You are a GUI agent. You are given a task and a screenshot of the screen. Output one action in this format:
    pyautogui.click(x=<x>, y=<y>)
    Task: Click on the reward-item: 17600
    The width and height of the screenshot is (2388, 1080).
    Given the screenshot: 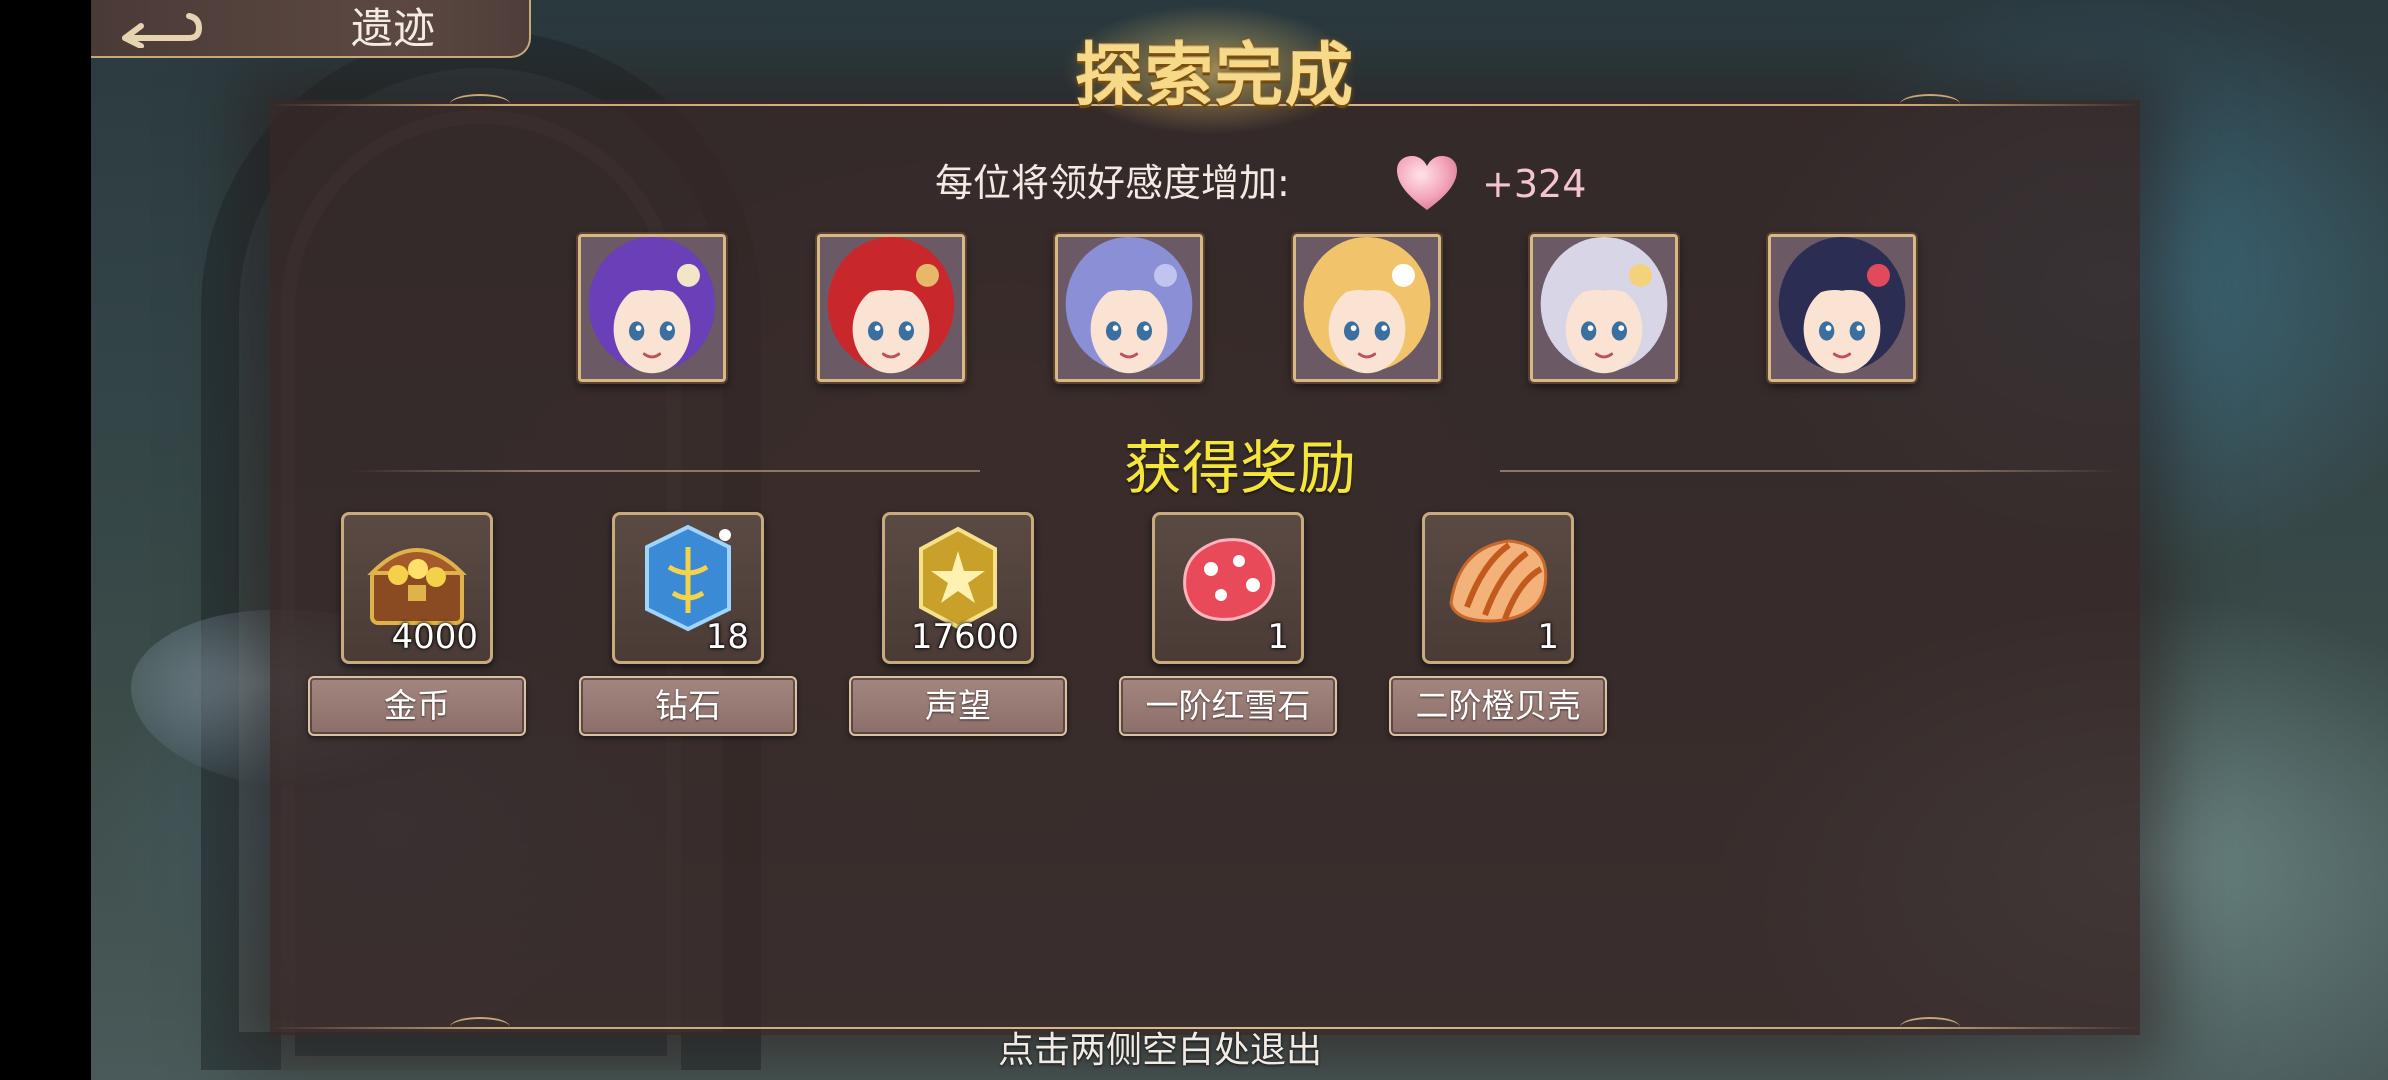 What is the action you would take?
    pyautogui.click(x=958, y=588)
    